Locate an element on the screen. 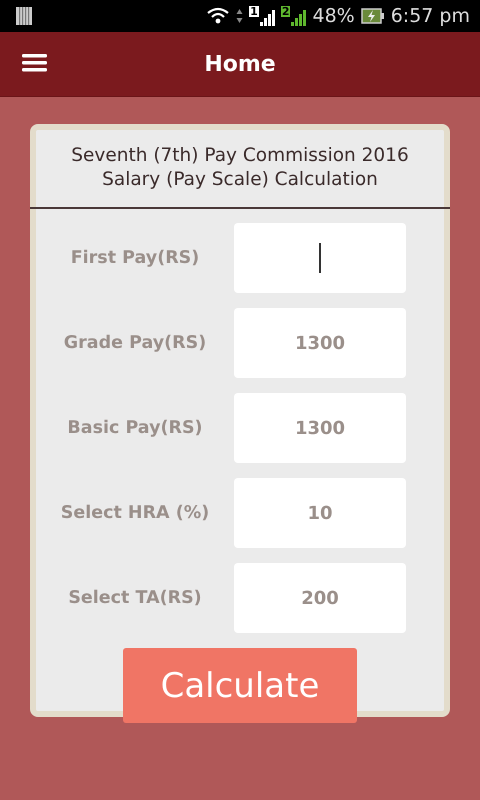  input-field: 10 is located at coordinates (320, 513).